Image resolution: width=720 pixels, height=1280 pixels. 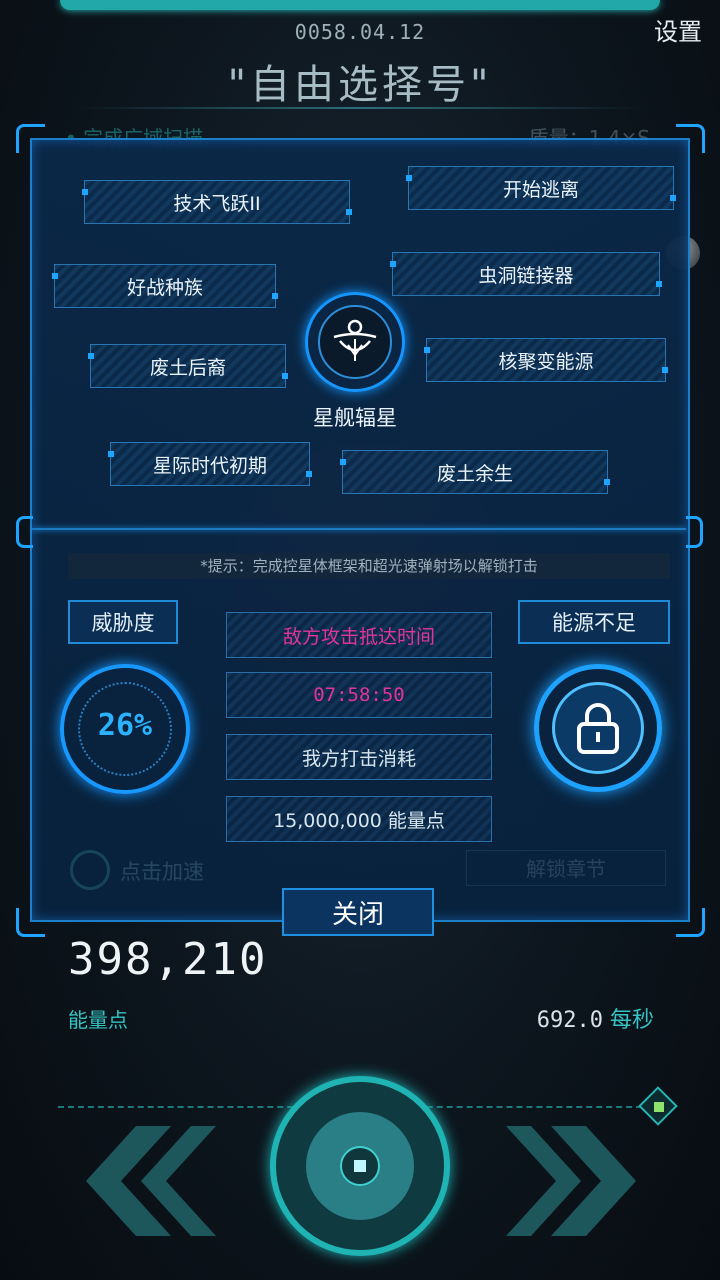 I want to click on tech-item: 废土后裔, so click(x=188, y=366).